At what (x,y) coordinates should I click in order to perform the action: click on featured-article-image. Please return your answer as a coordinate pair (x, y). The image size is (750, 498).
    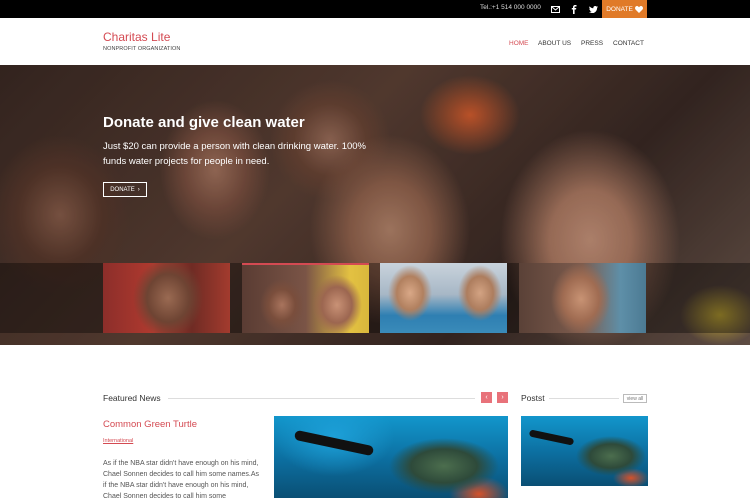
    Looking at the image, I should click on (391, 457).